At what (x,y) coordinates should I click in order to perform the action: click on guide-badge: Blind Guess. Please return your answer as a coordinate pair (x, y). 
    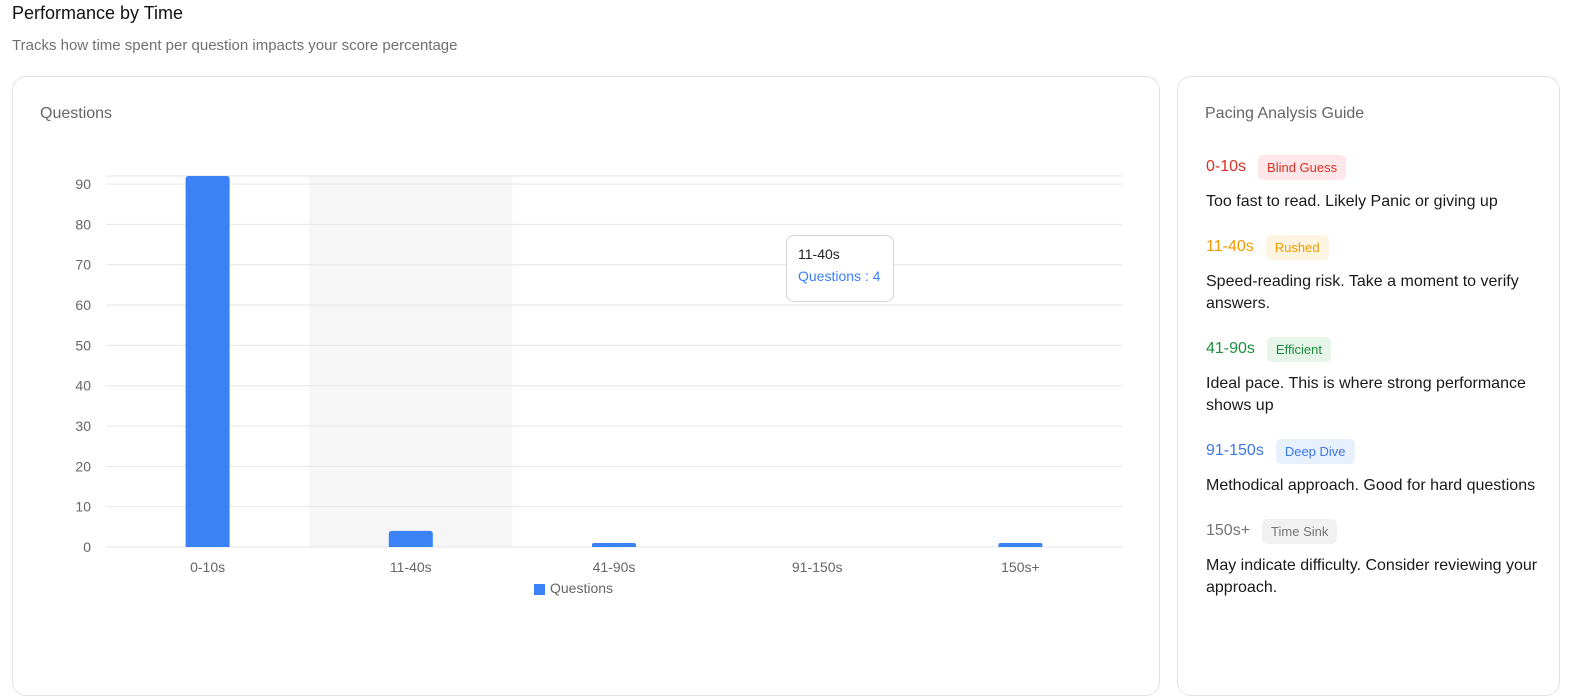
    Looking at the image, I should click on (1302, 167).